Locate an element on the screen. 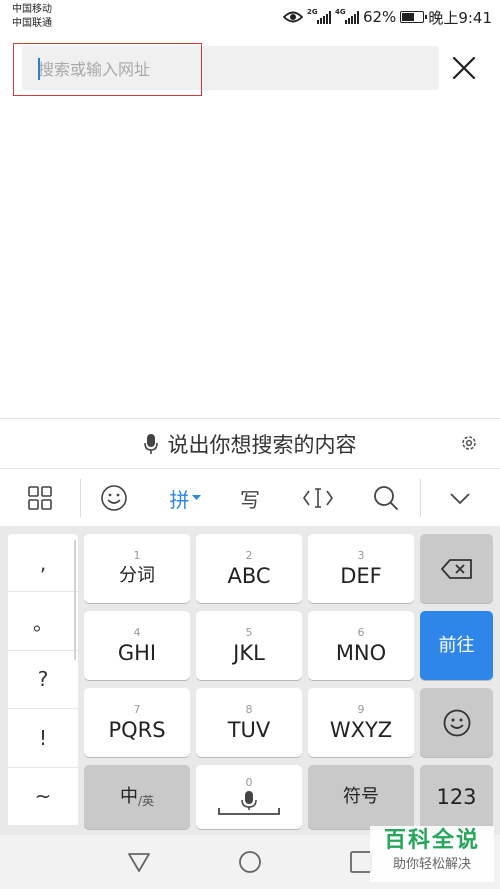 This screenshot has width=500, height=889. key-5: 5 JKL is located at coordinates (249, 645).